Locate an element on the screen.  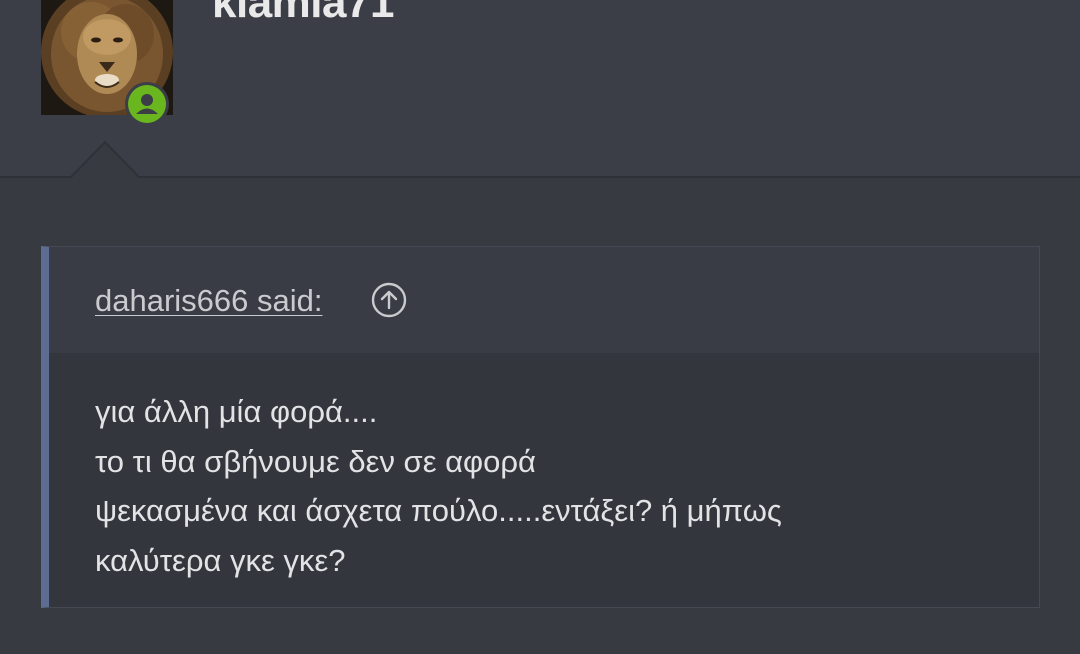
post-username: klamia71 is located at coordinates (303, 14).